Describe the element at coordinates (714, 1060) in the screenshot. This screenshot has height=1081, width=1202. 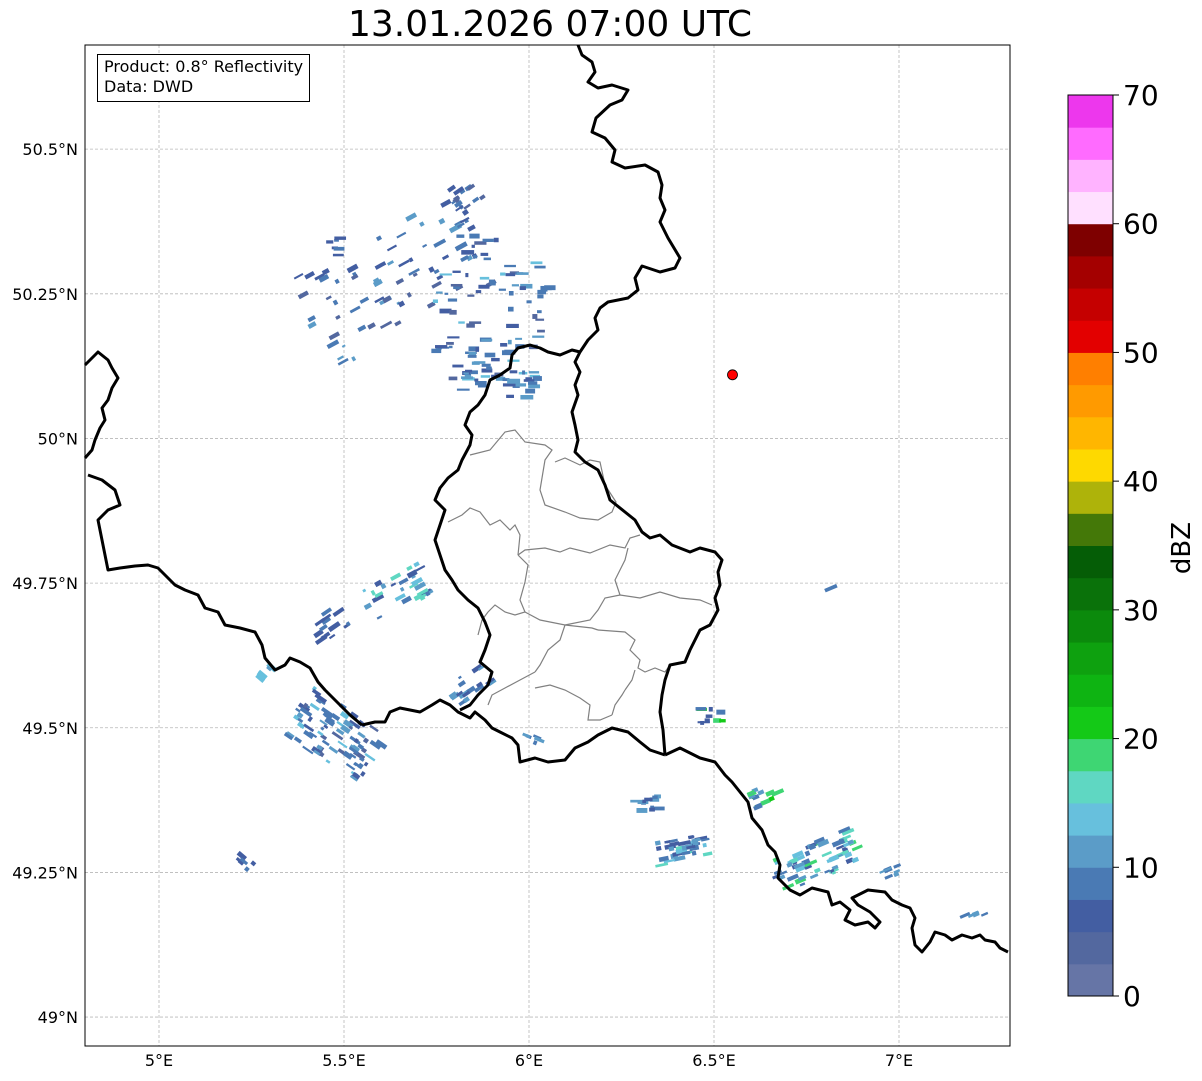
I see `lon-tick-label-3: 6.5°E` at that location.